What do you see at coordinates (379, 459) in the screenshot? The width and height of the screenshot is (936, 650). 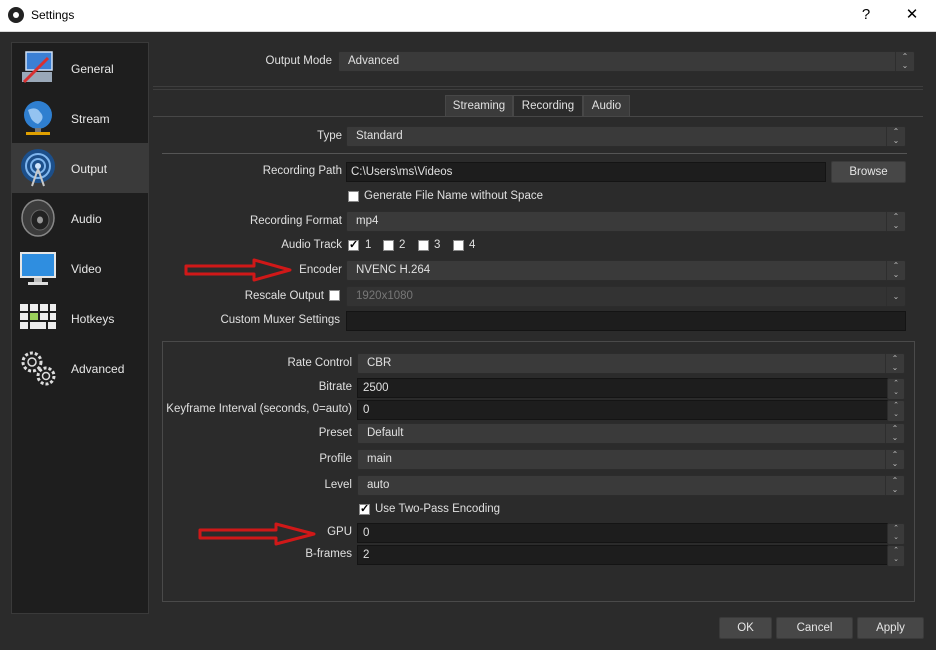 I see `profile-value: main` at bounding box center [379, 459].